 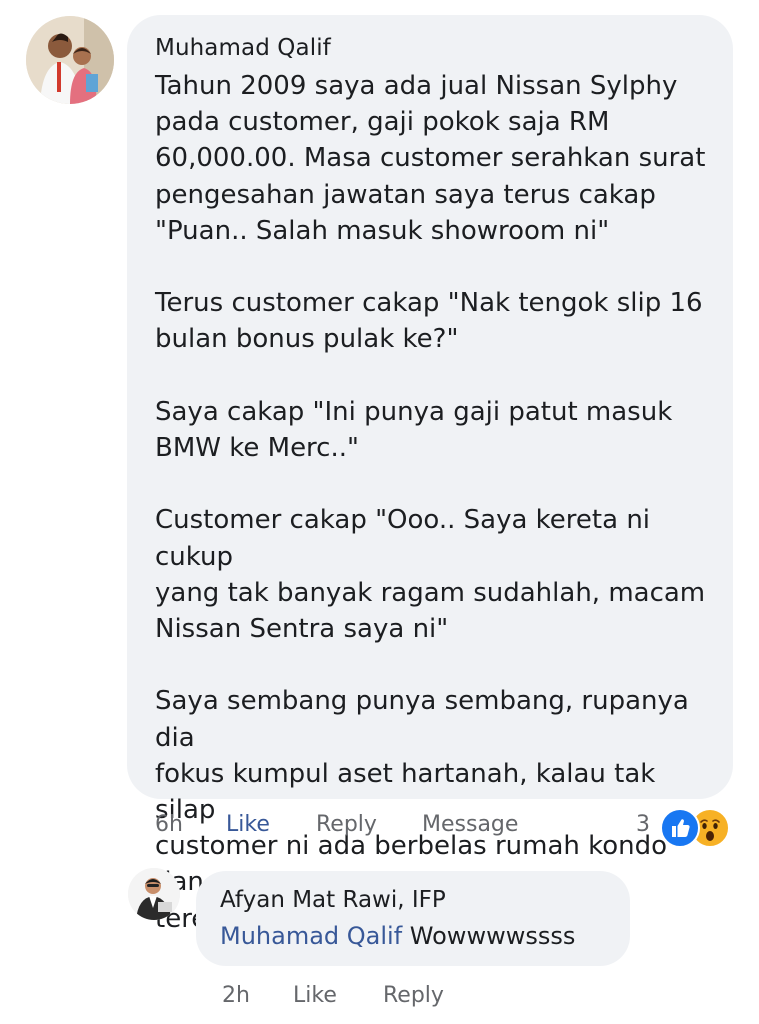 I want to click on like-reaction-icon, so click(x=680, y=828).